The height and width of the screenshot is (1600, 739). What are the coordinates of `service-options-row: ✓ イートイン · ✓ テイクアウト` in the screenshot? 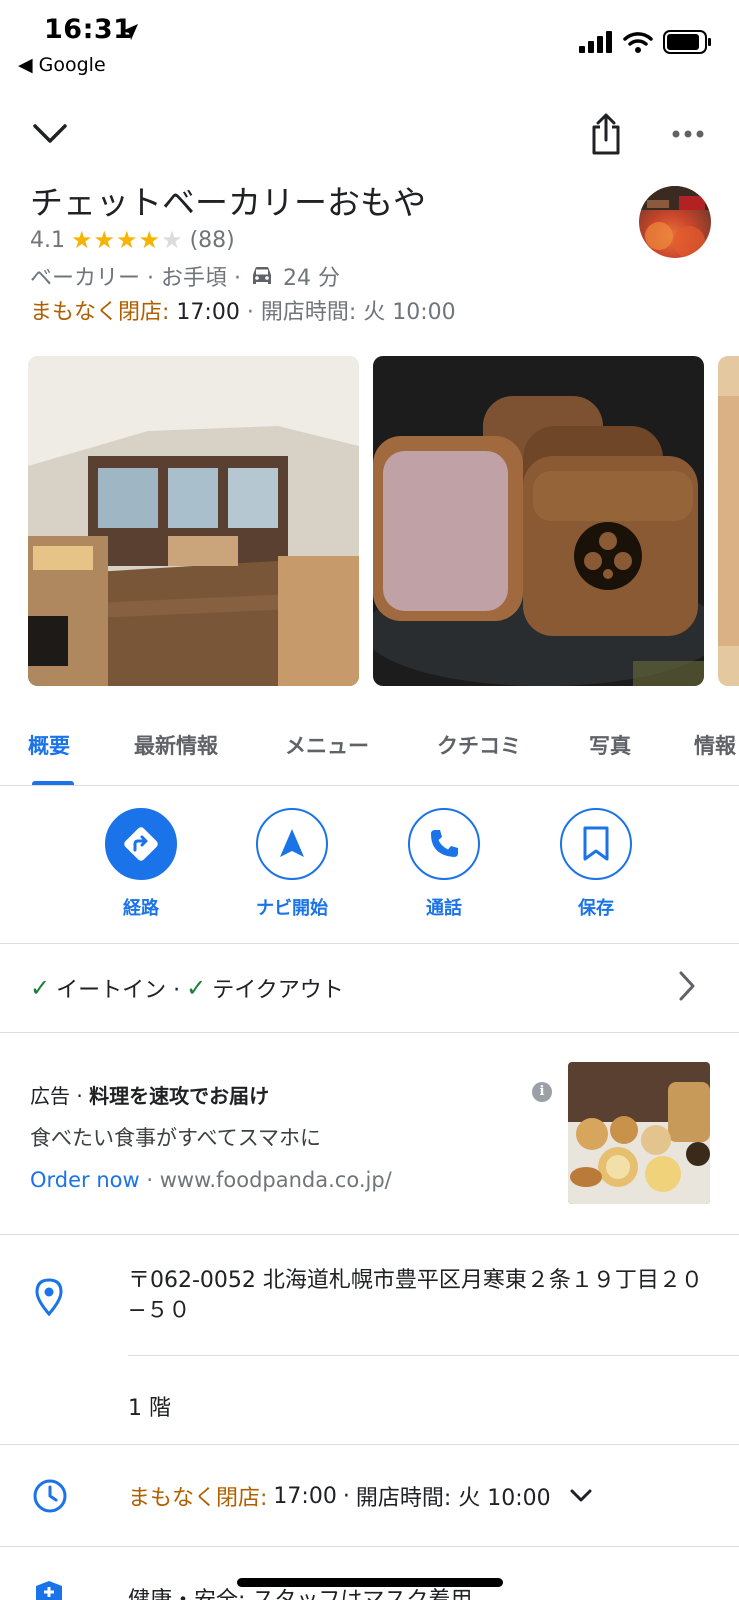 It's located at (187, 988).